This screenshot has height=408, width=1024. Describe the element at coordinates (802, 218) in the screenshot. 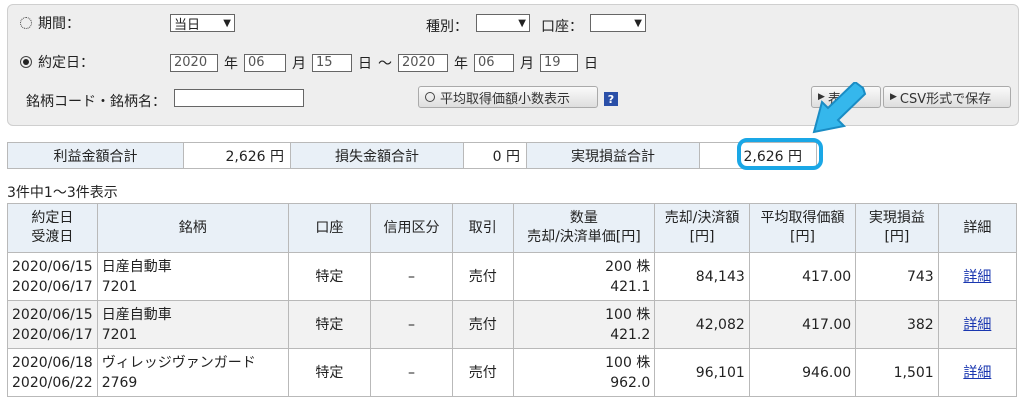

I see `header-avg-line1: 平均取得価額` at that location.